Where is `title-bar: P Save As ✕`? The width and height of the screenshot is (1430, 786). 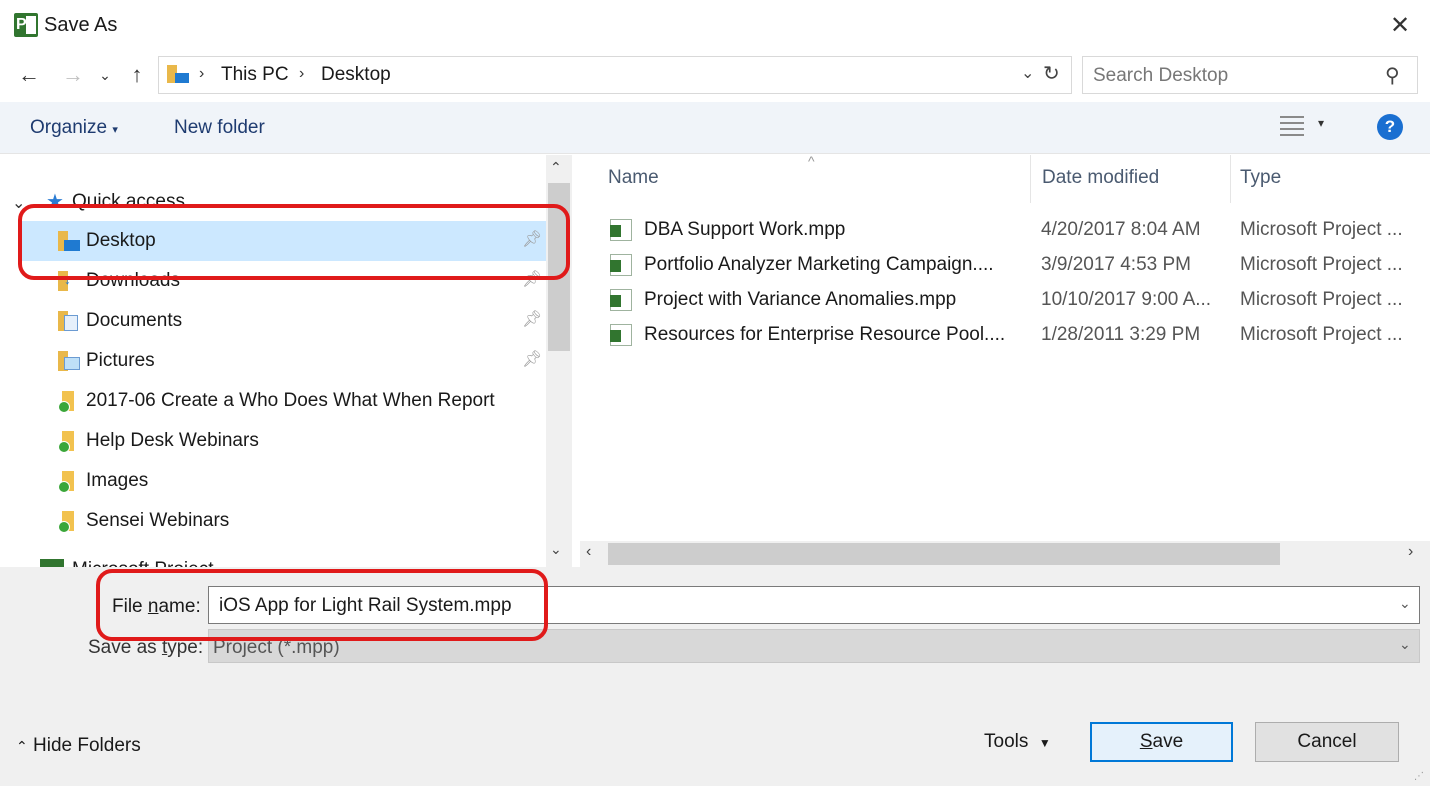 title-bar: P Save As ✕ is located at coordinates (715, 26).